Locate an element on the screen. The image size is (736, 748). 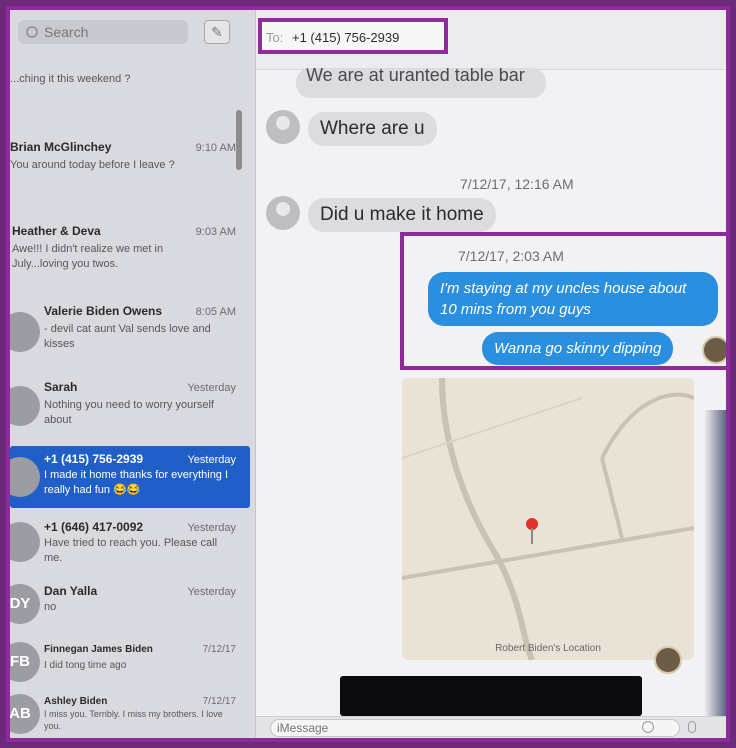
background-edge is located at coordinates (715, 574).